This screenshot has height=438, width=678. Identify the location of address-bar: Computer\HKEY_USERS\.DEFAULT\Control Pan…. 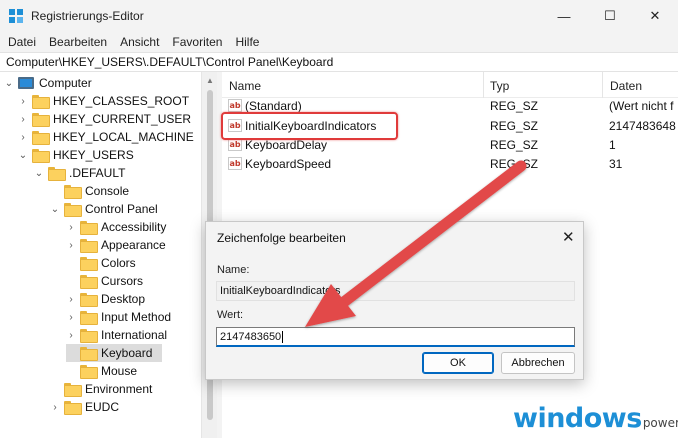
(339, 62).